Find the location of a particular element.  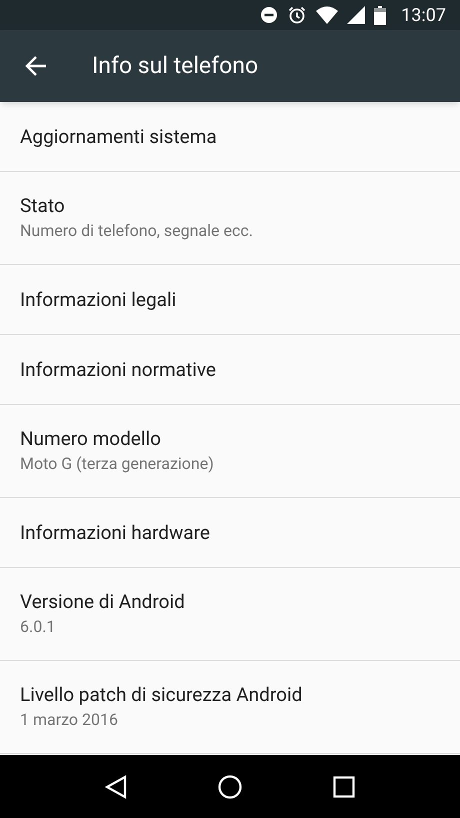

recents-button is located at coordinates (343, 787).